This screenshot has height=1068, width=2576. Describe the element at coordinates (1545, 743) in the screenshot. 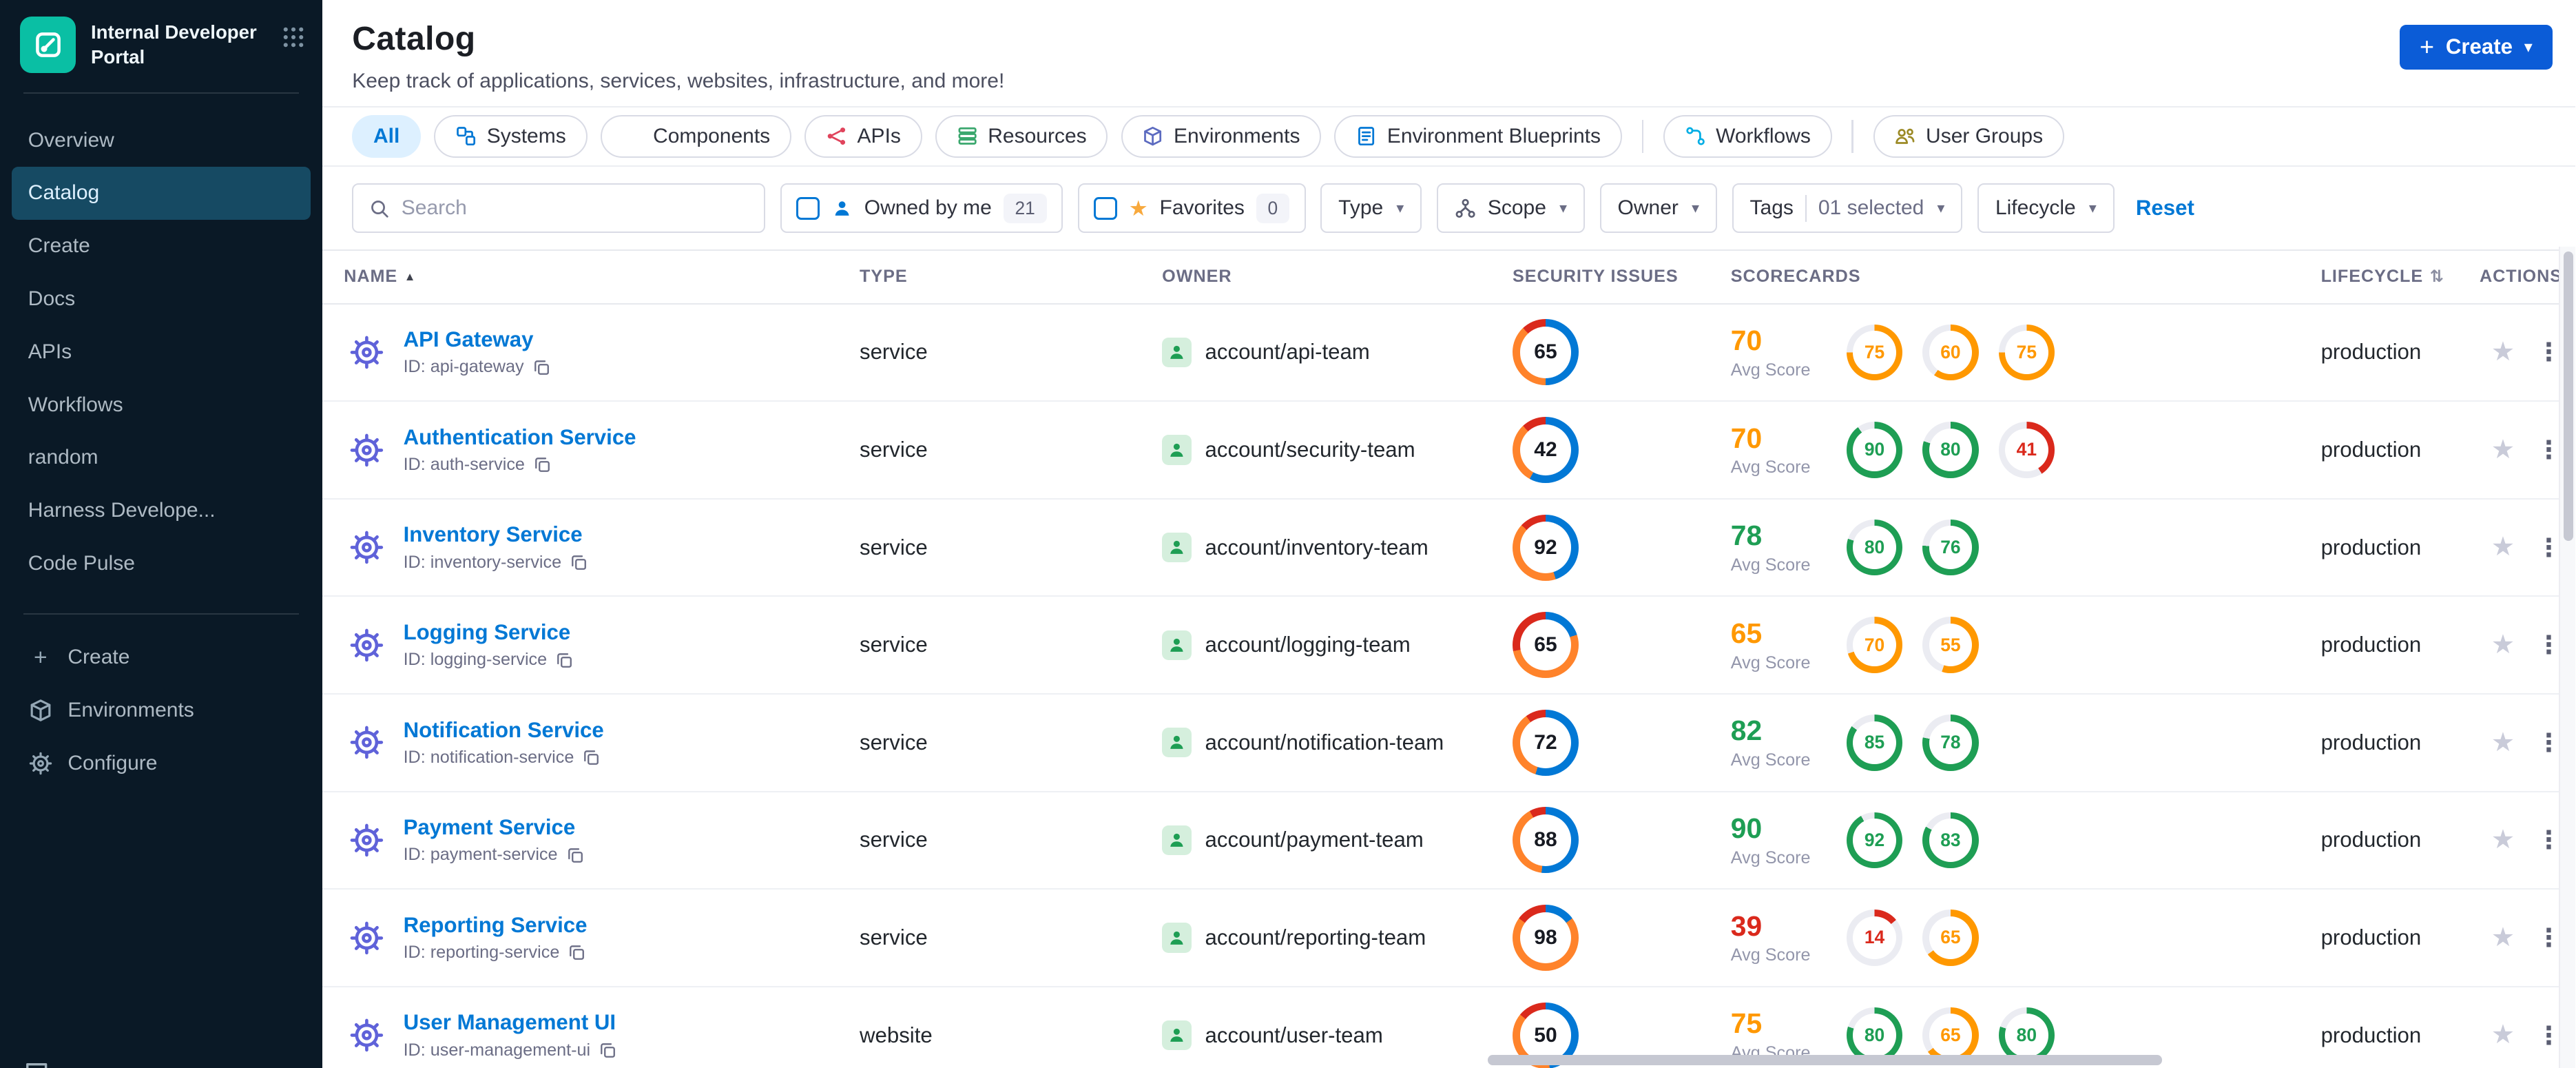

I see `security-issues-donut: 72` at that location.